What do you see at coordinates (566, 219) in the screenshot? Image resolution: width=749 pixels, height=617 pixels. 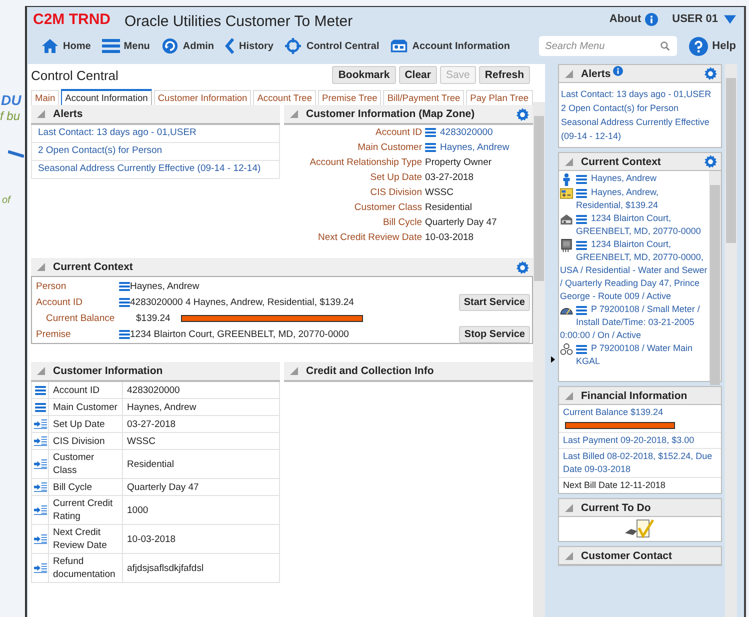 I see `house-icon` at bounding box center [566, 219].